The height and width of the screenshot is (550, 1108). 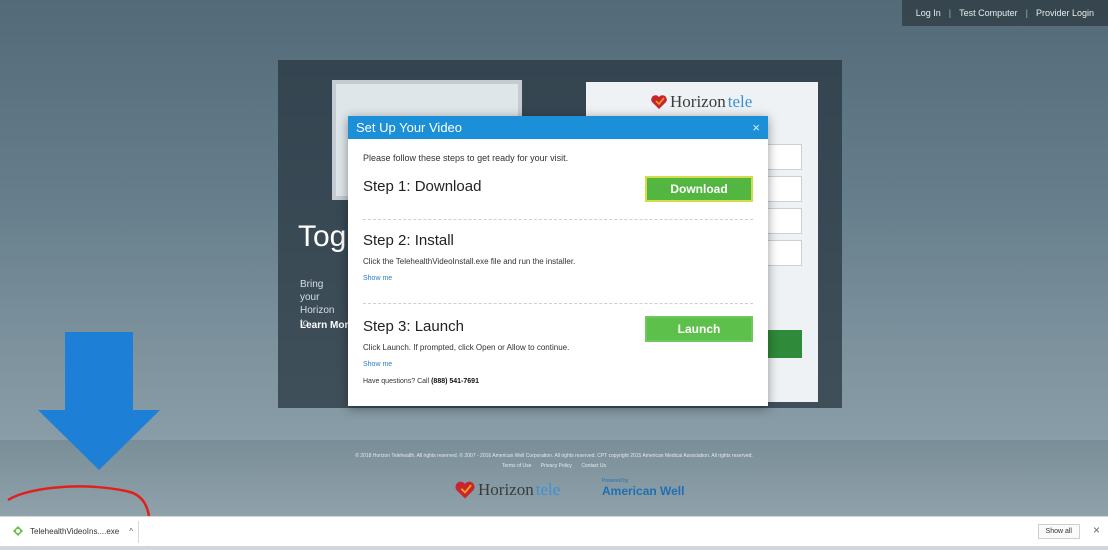 What do you see at coordinates (18, 531) in the screenshot?
I see `installer-file-icon` at bounding box center [18, 531].